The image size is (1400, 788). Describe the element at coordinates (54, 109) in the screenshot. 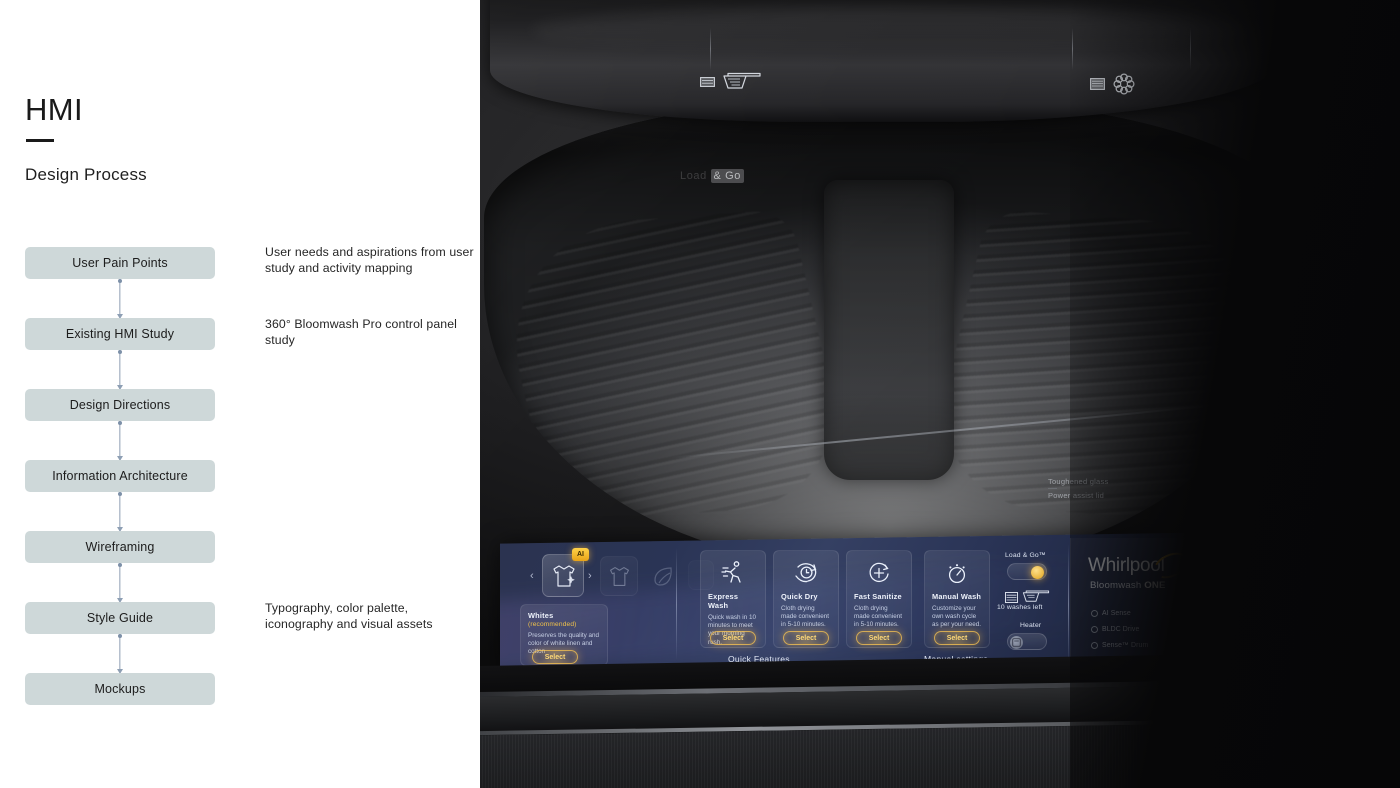

I see `page-title: HMI` at that location.